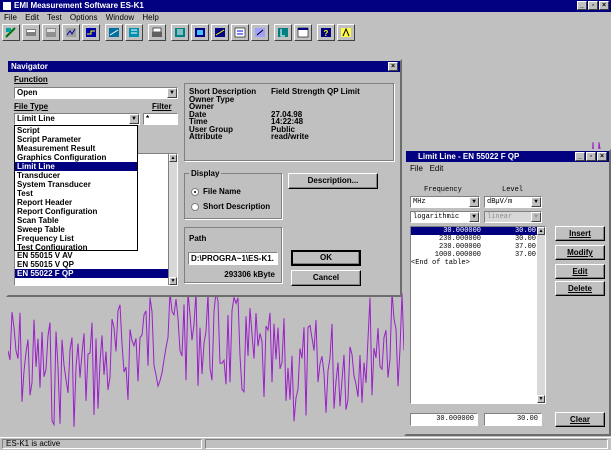 This screenshot has height=450, width=611. What do you see at coordinates (580, 271) in the screenshot?
I see `edit-button: Edit` at bounding box center [580, 271].